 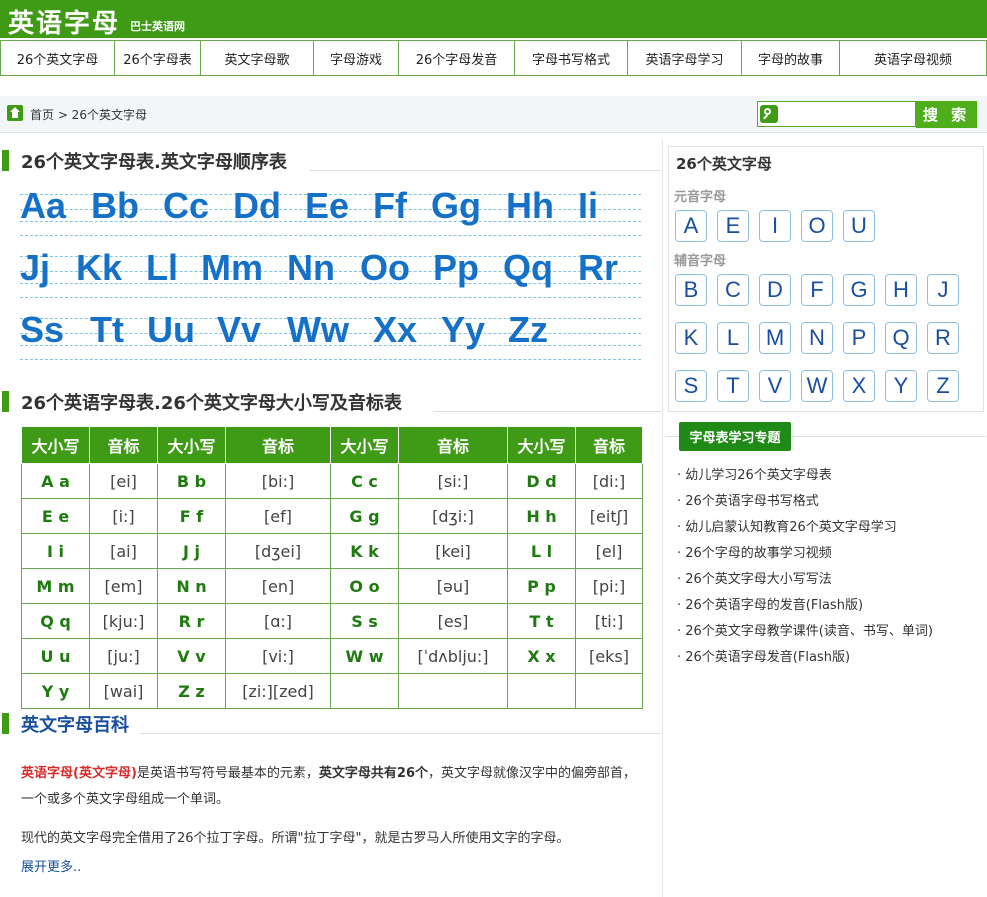 What do you see at coordinates (541, 586) in the screenshot?
I see `letter-cell: P p` at bounding box center [541, 586].